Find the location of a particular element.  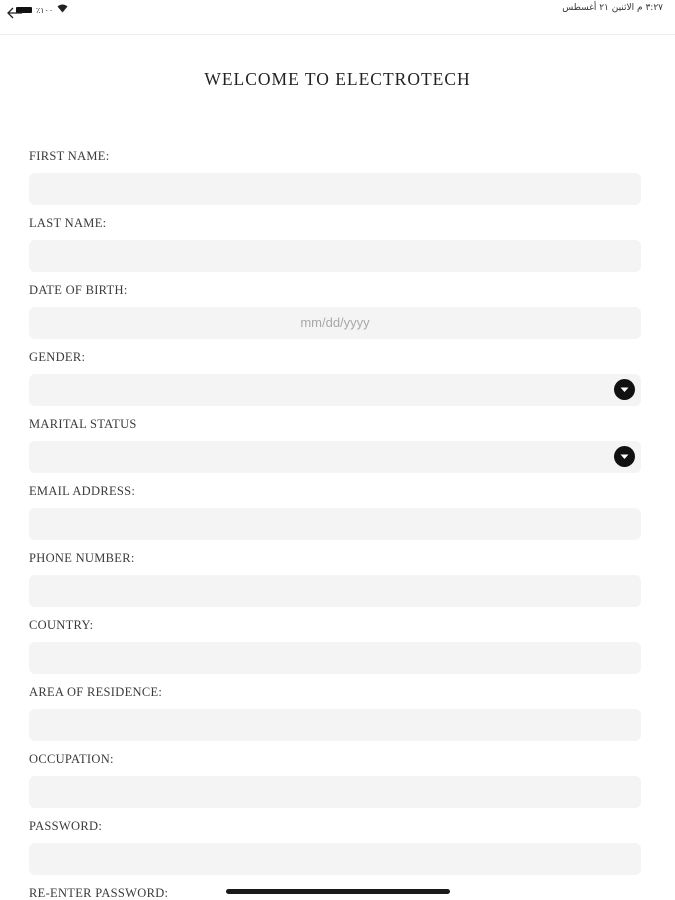

wifi-icon is located at coordinates (62, 10).